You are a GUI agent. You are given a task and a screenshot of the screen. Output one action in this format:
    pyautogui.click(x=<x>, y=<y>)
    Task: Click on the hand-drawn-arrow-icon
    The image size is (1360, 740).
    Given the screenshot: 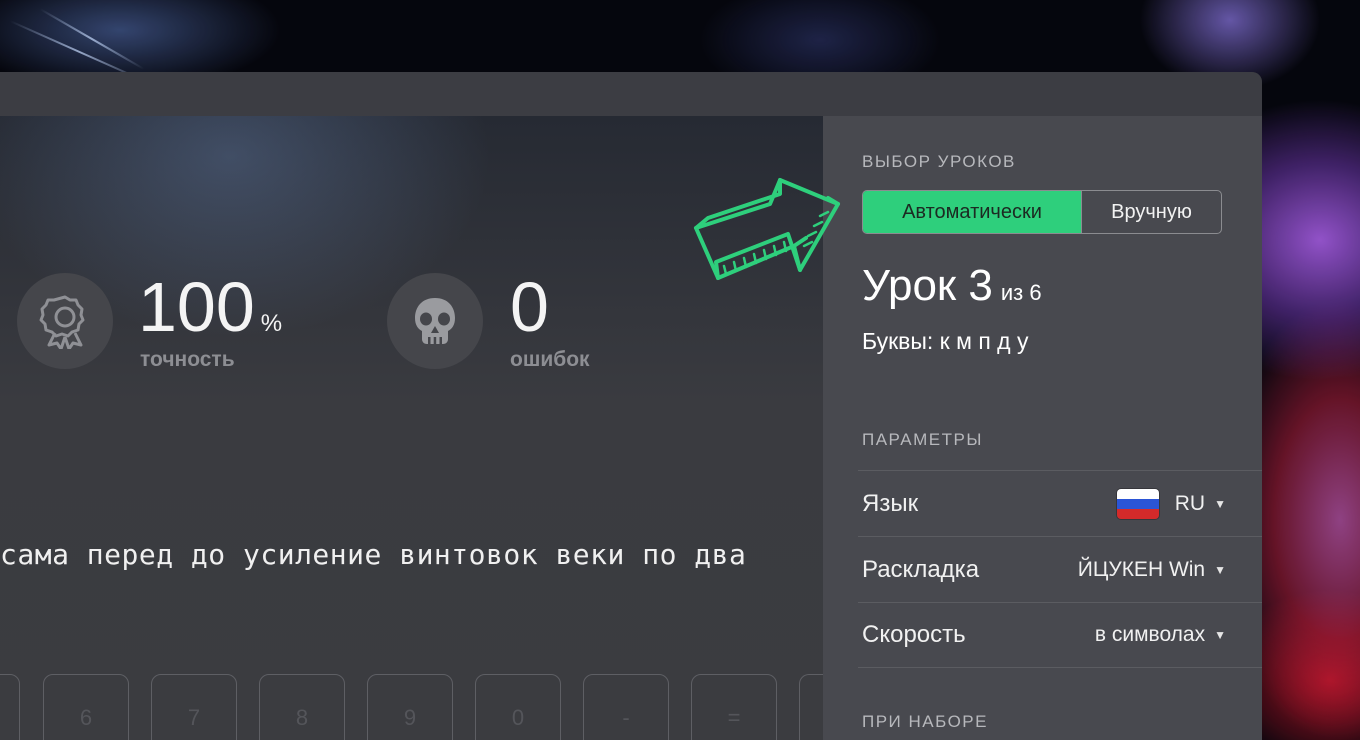 What is the action you would take?
    pyautogui.click(x=767, y=229)
    